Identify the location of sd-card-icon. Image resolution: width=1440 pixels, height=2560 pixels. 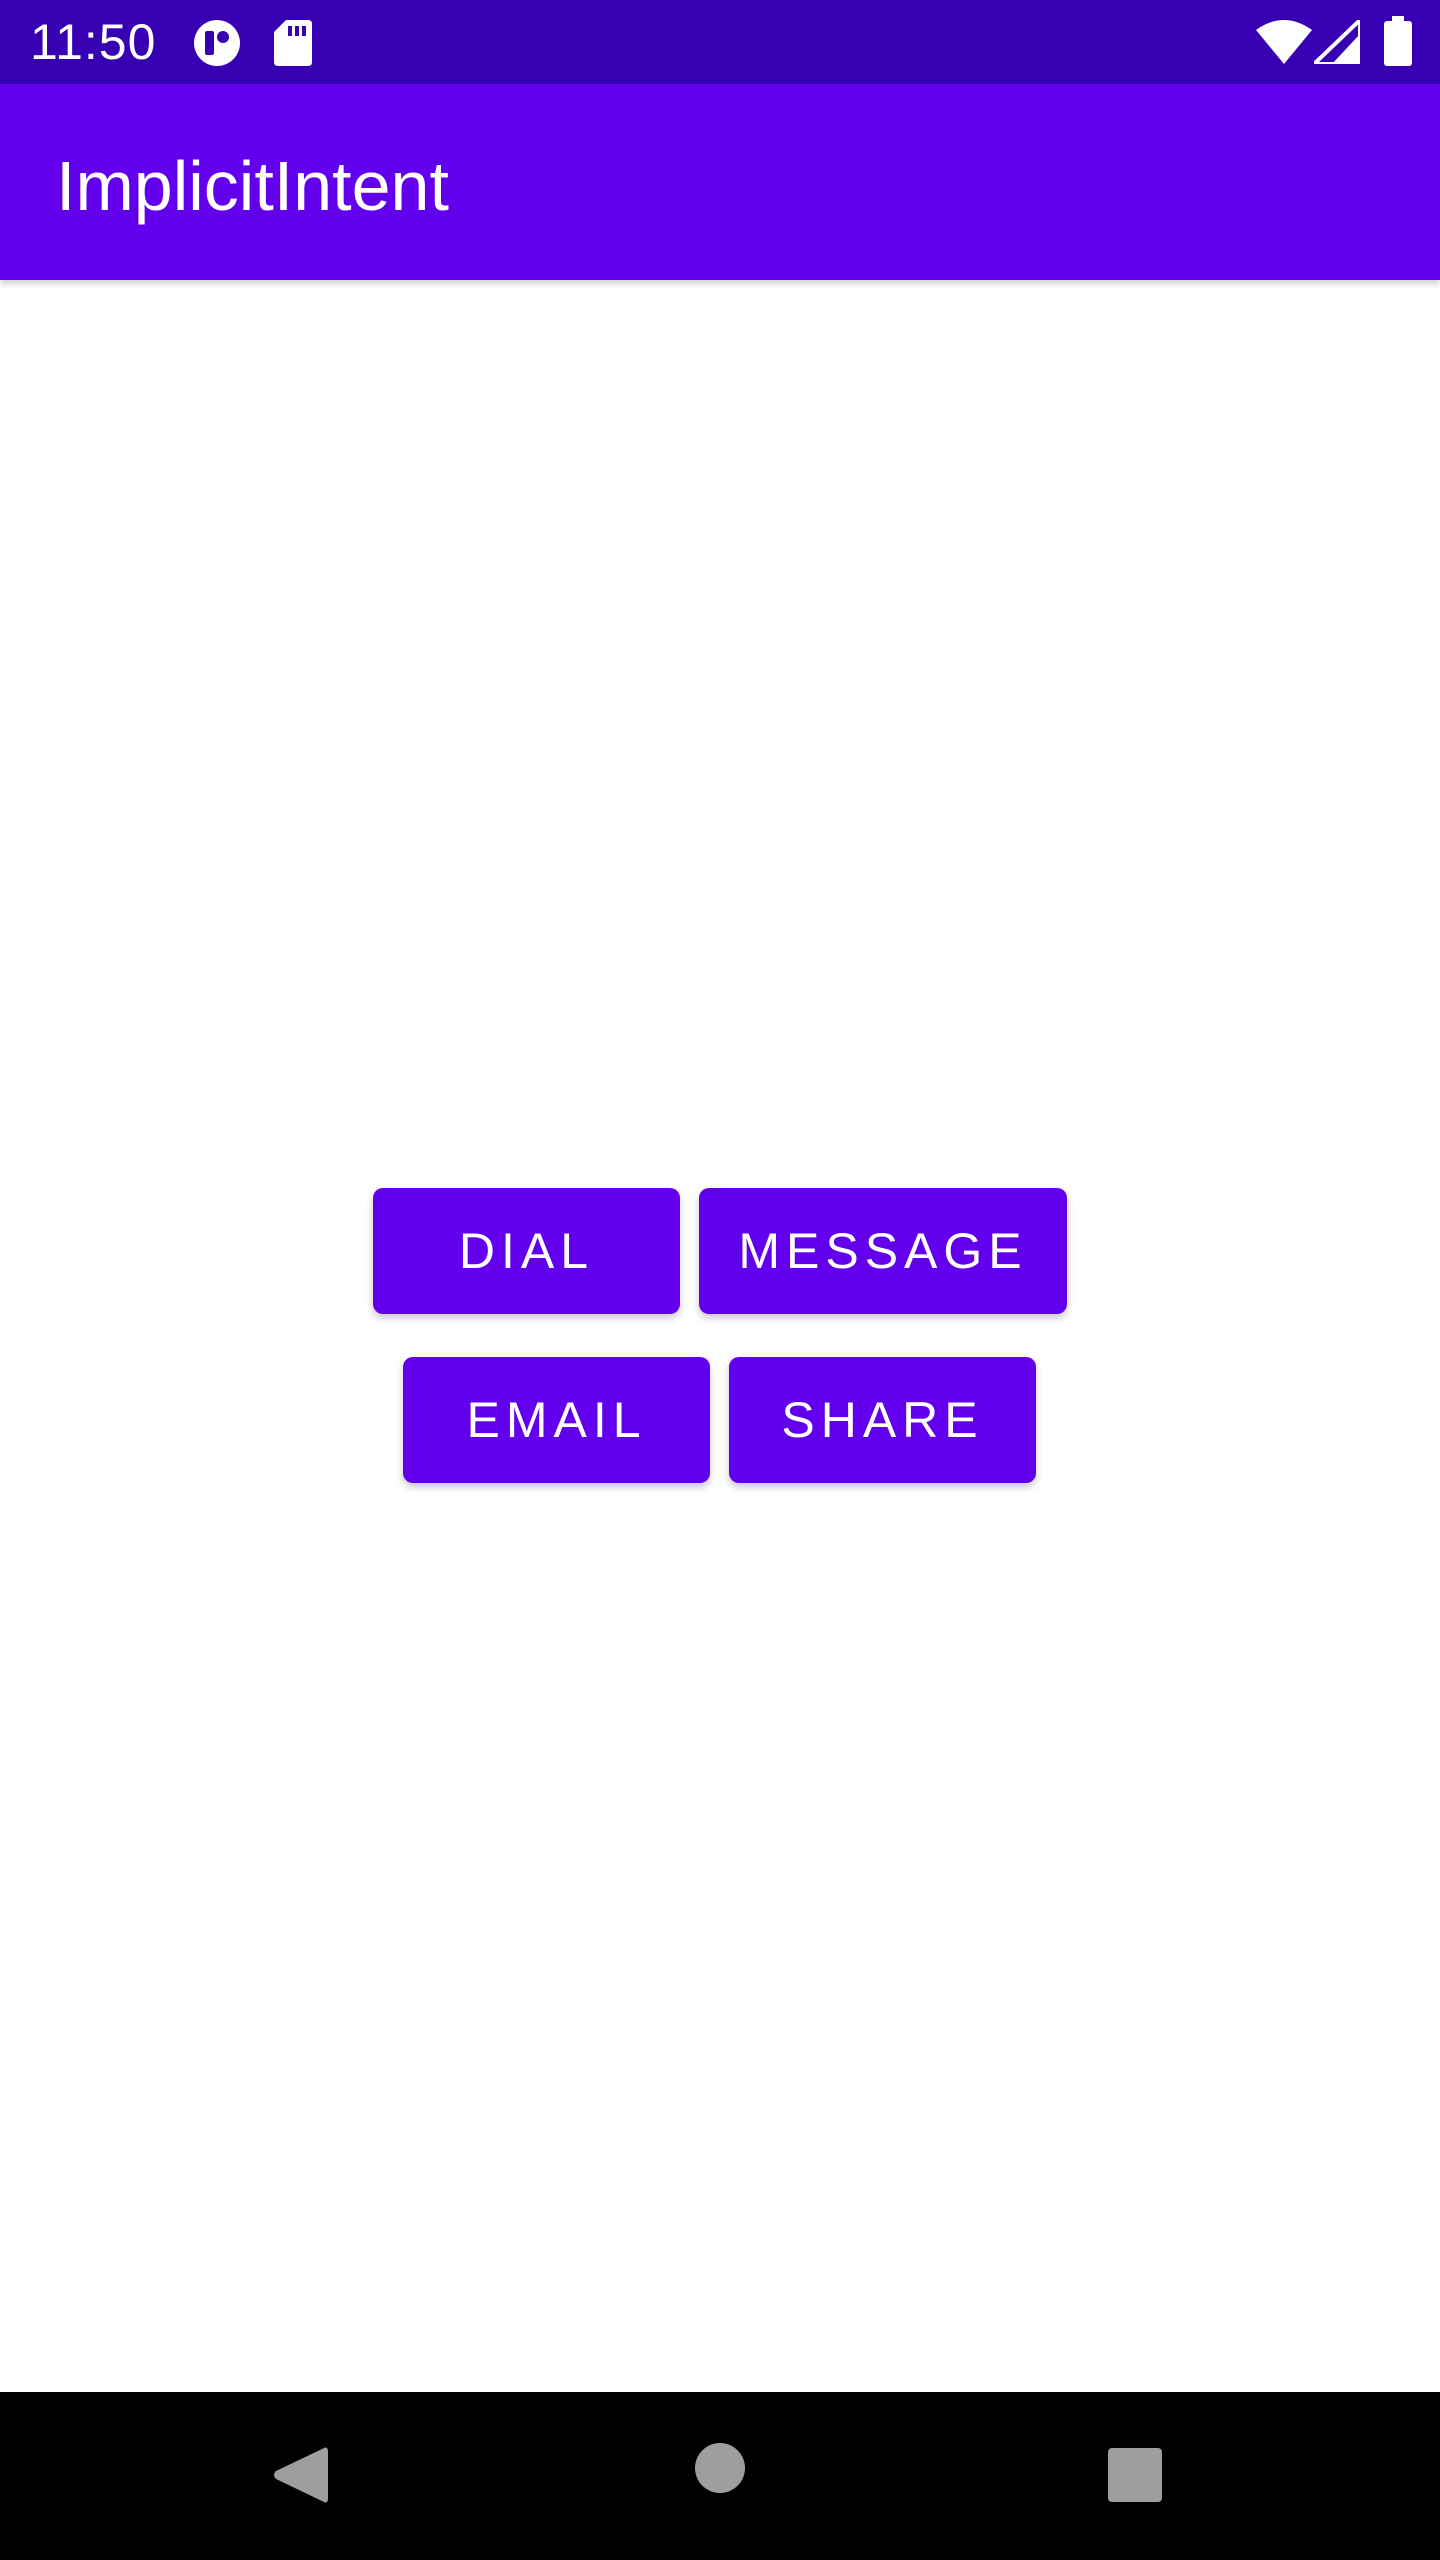
(293, 43).